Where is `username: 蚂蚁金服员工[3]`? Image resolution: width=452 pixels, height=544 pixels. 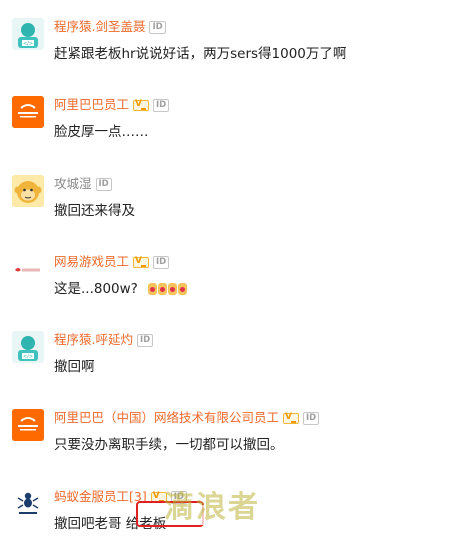 username: 蚂蚁金服员工[3] is located at coordinates (100, 497).